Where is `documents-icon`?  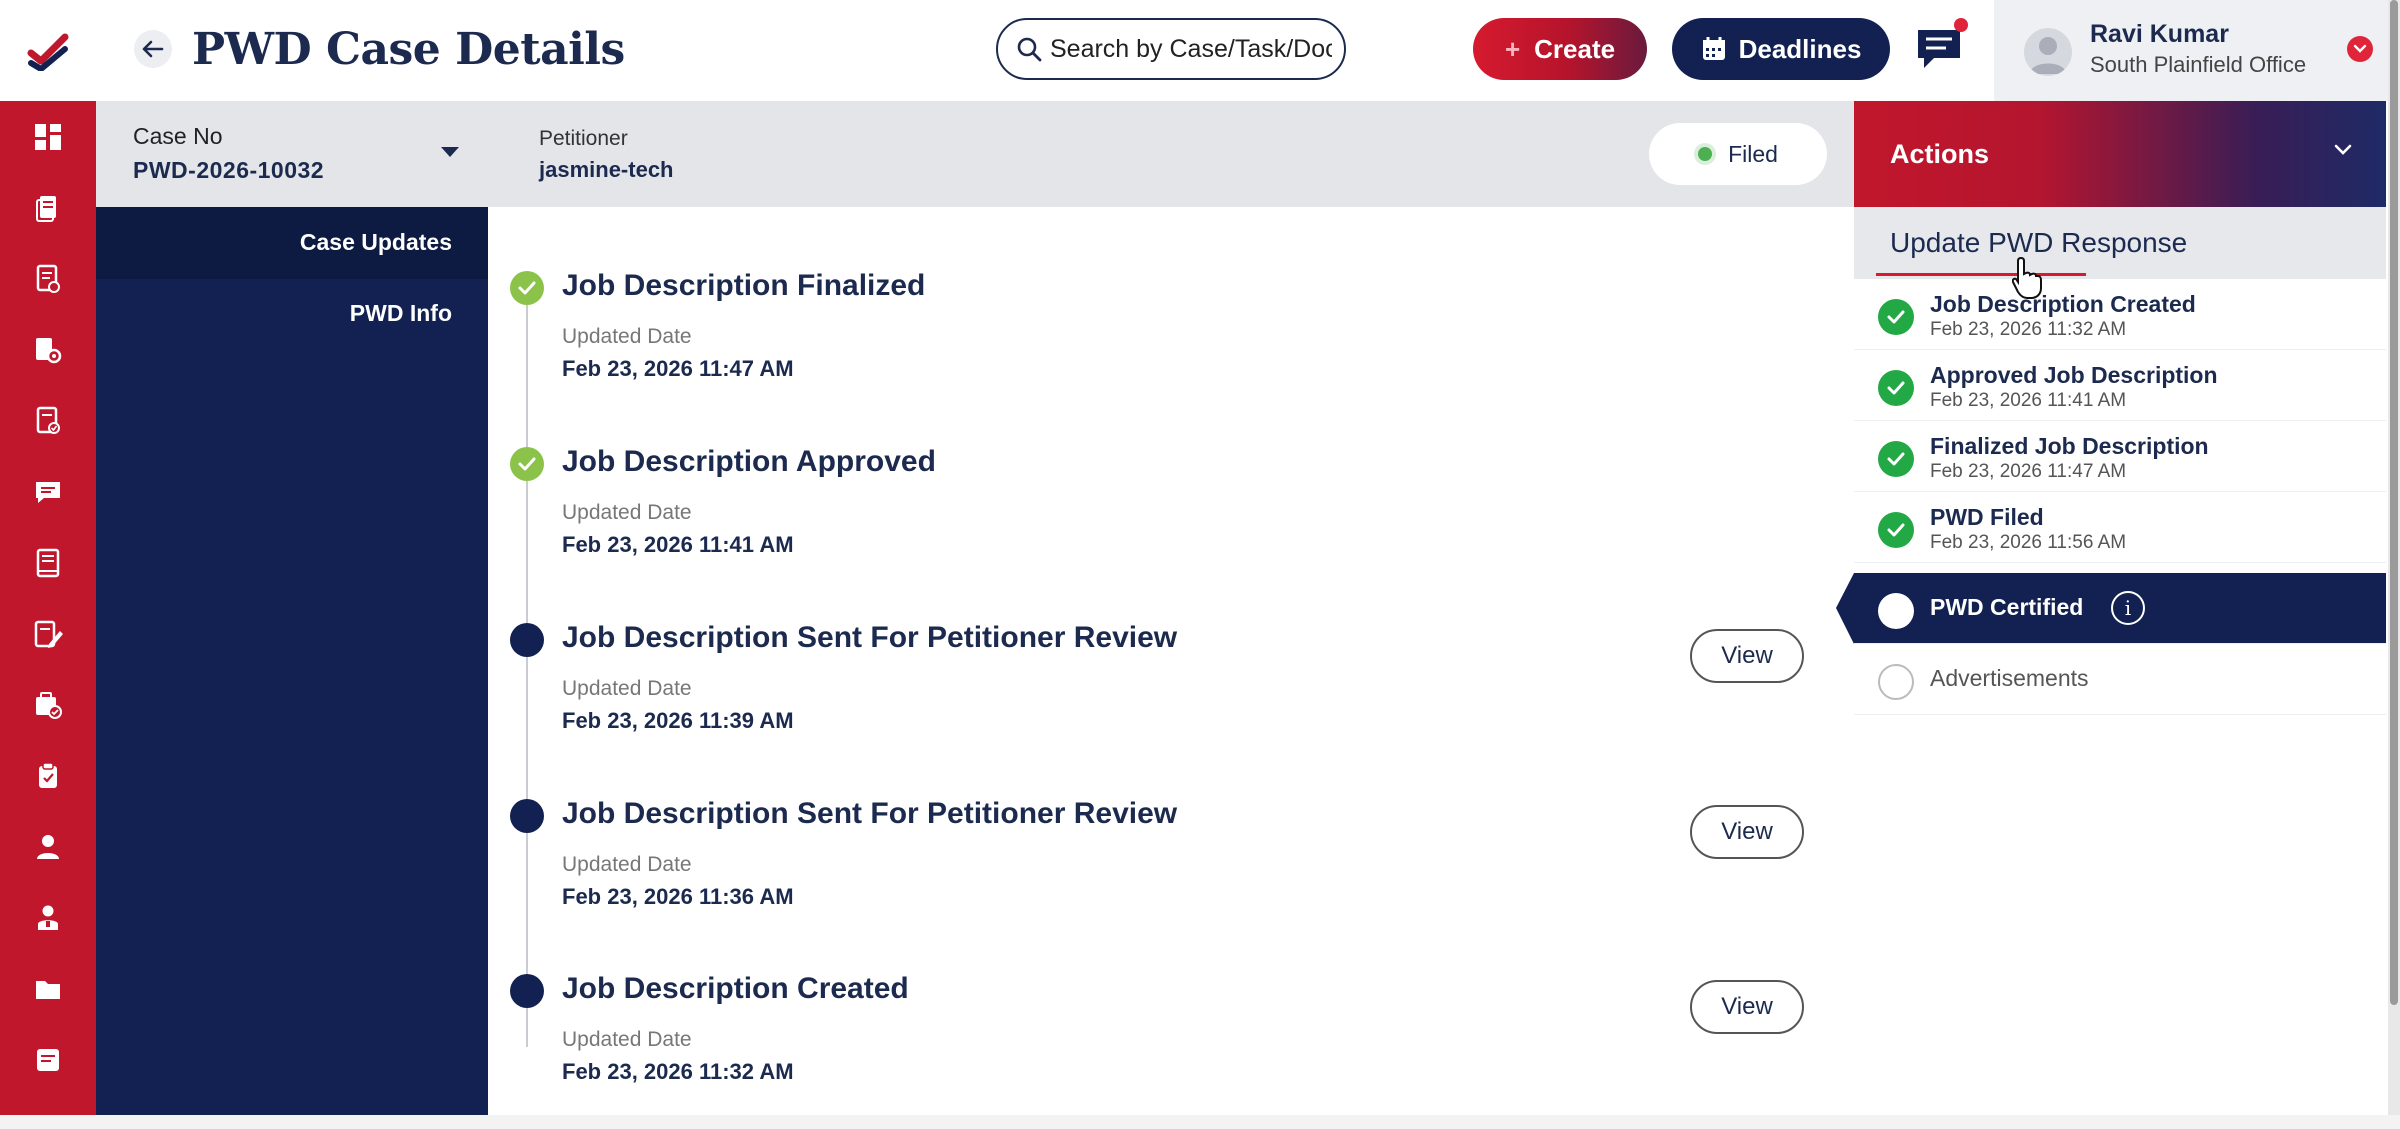
documents-icon is located at coordinates (46, 208).